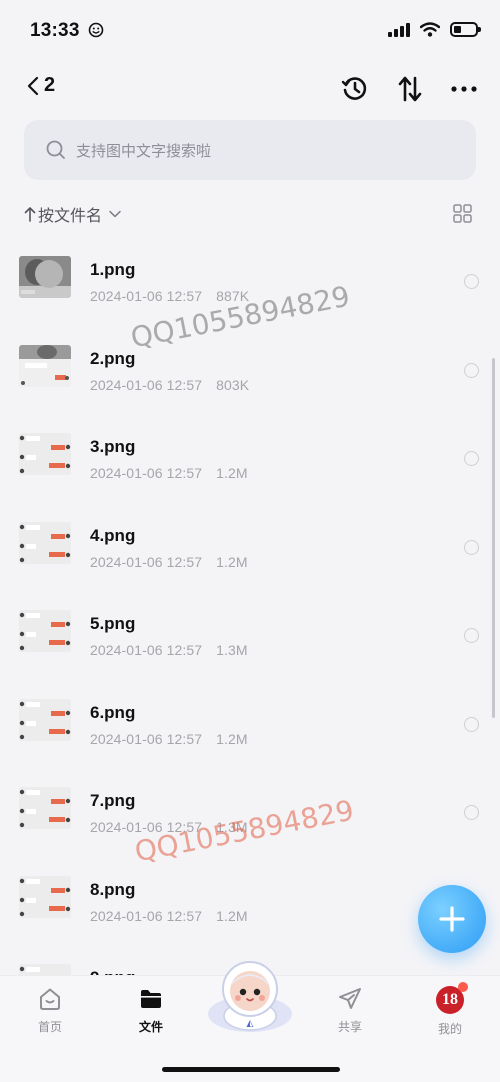 The image size is (500, 1082). Describe the element at coordinates (250, 150) in the screenshot. I see `search-input: 支持图中文字搜索啦` at that location.